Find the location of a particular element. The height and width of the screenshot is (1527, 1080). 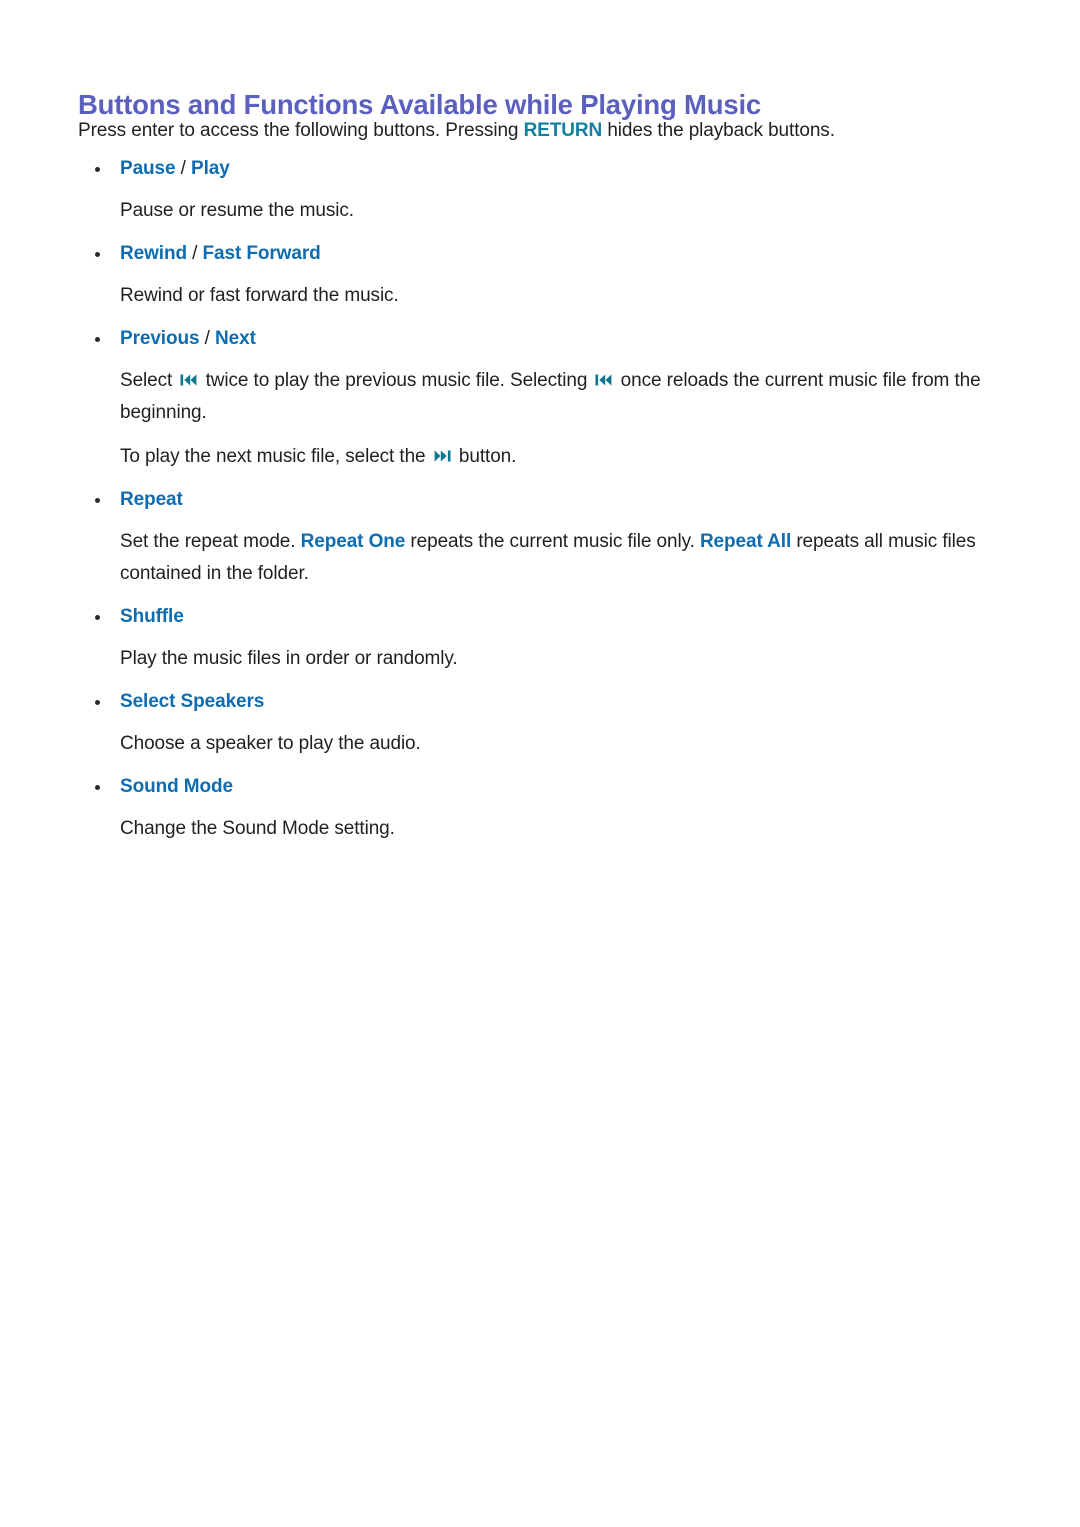

heading-primary-pause: Pause is located at coordinates (148, 168).